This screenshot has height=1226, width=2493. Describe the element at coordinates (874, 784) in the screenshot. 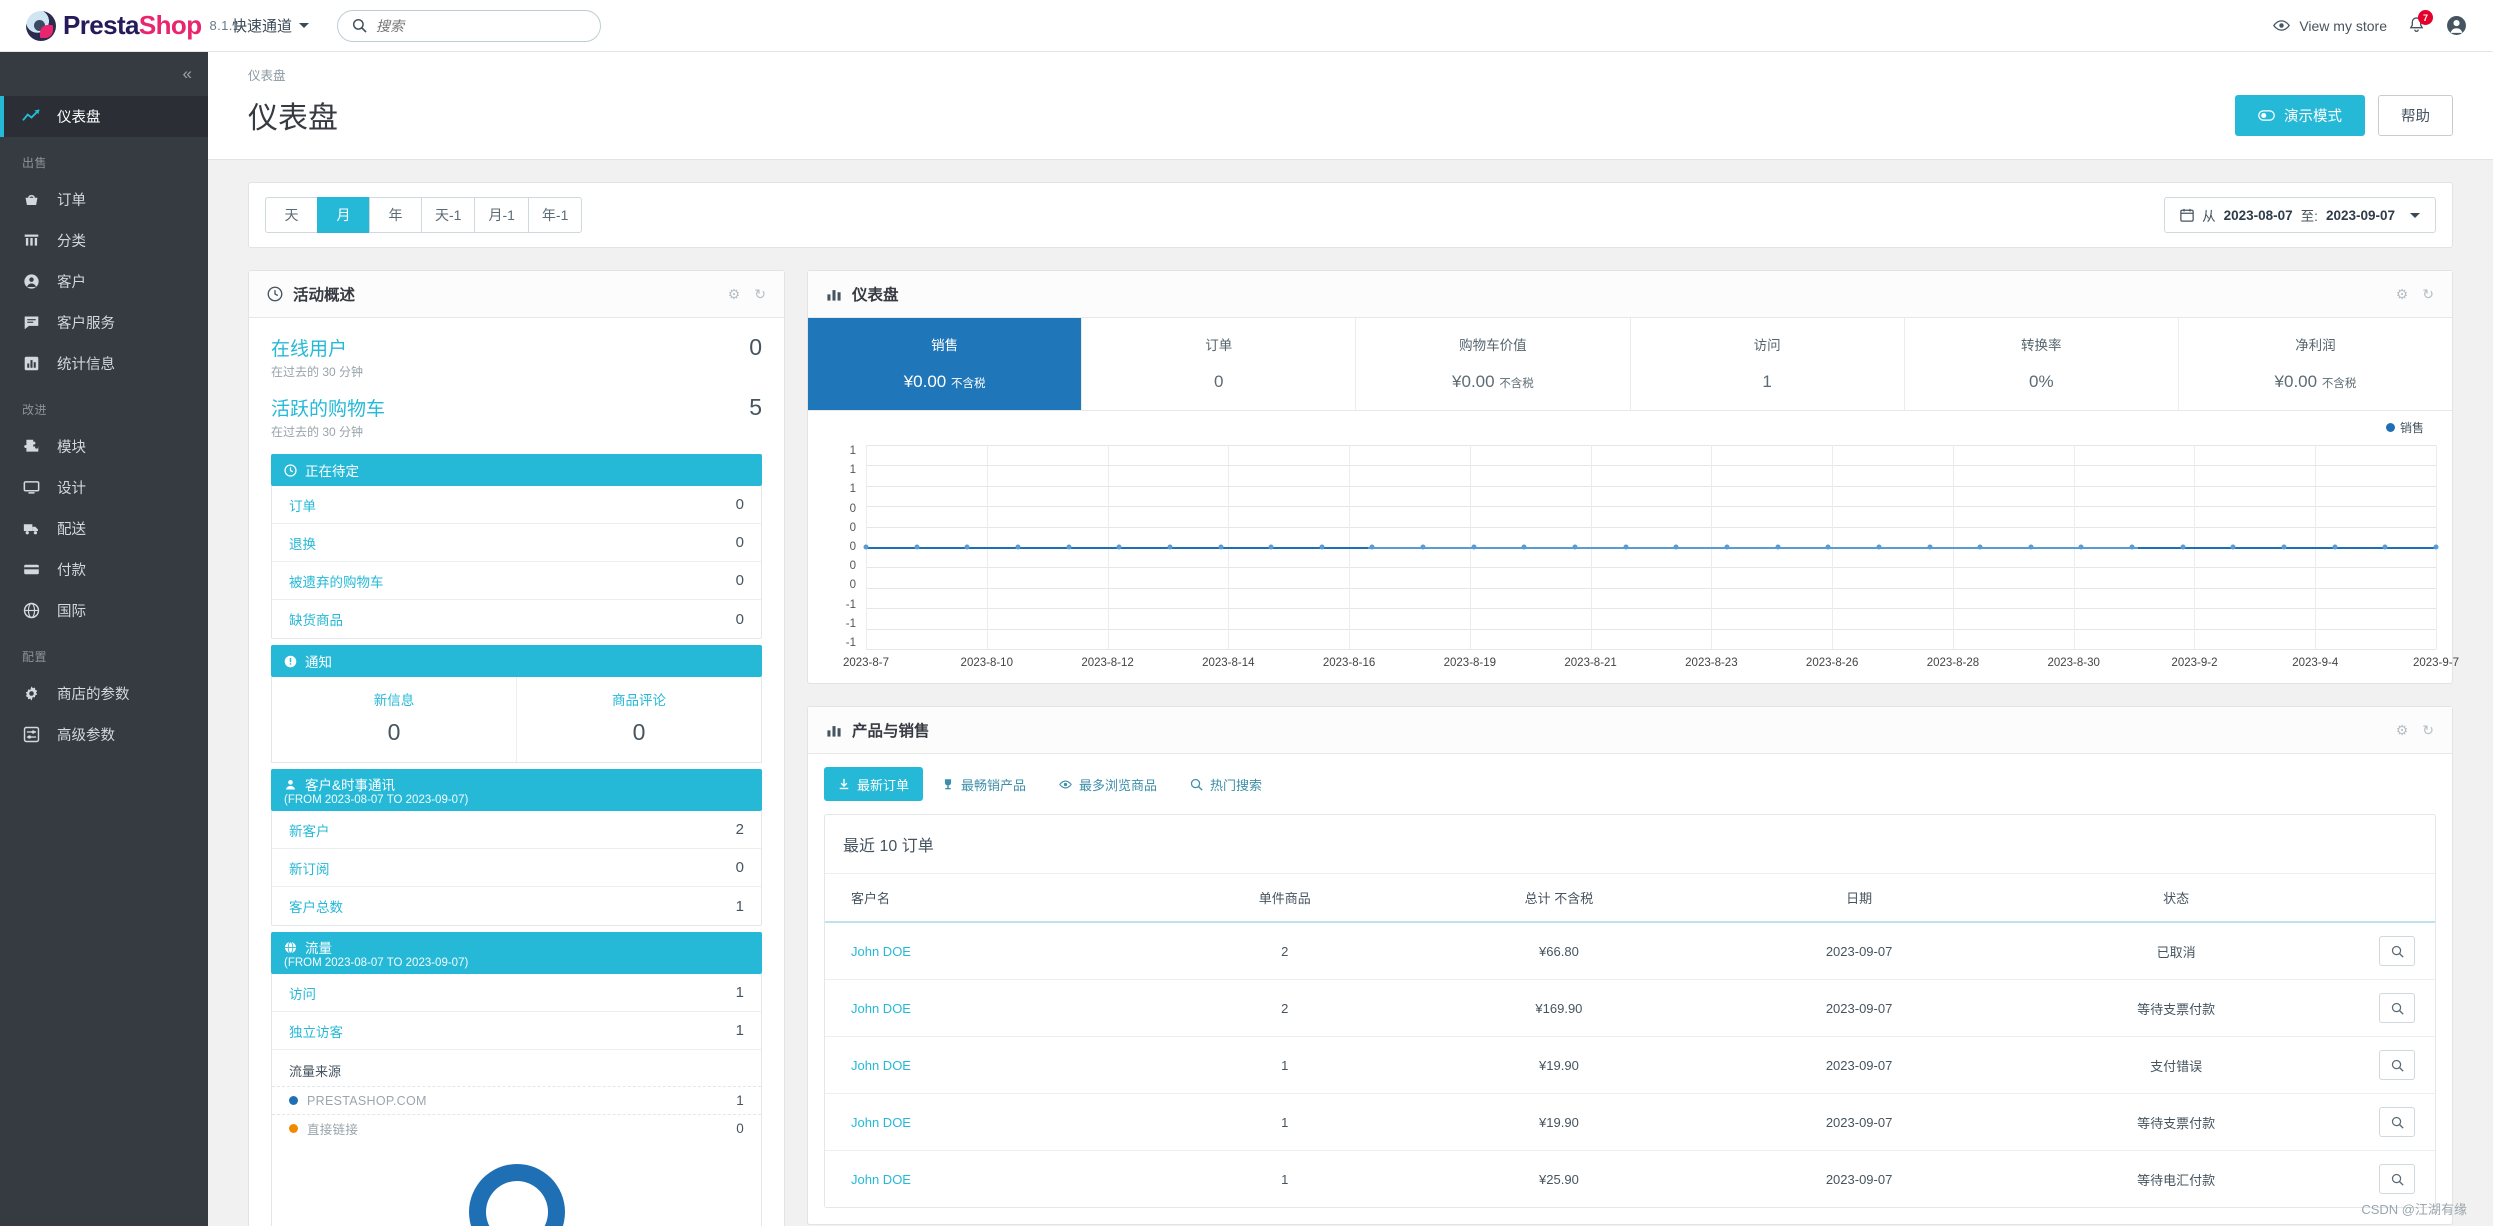

I see `tab-recent-orders: 最新订单` at that location.